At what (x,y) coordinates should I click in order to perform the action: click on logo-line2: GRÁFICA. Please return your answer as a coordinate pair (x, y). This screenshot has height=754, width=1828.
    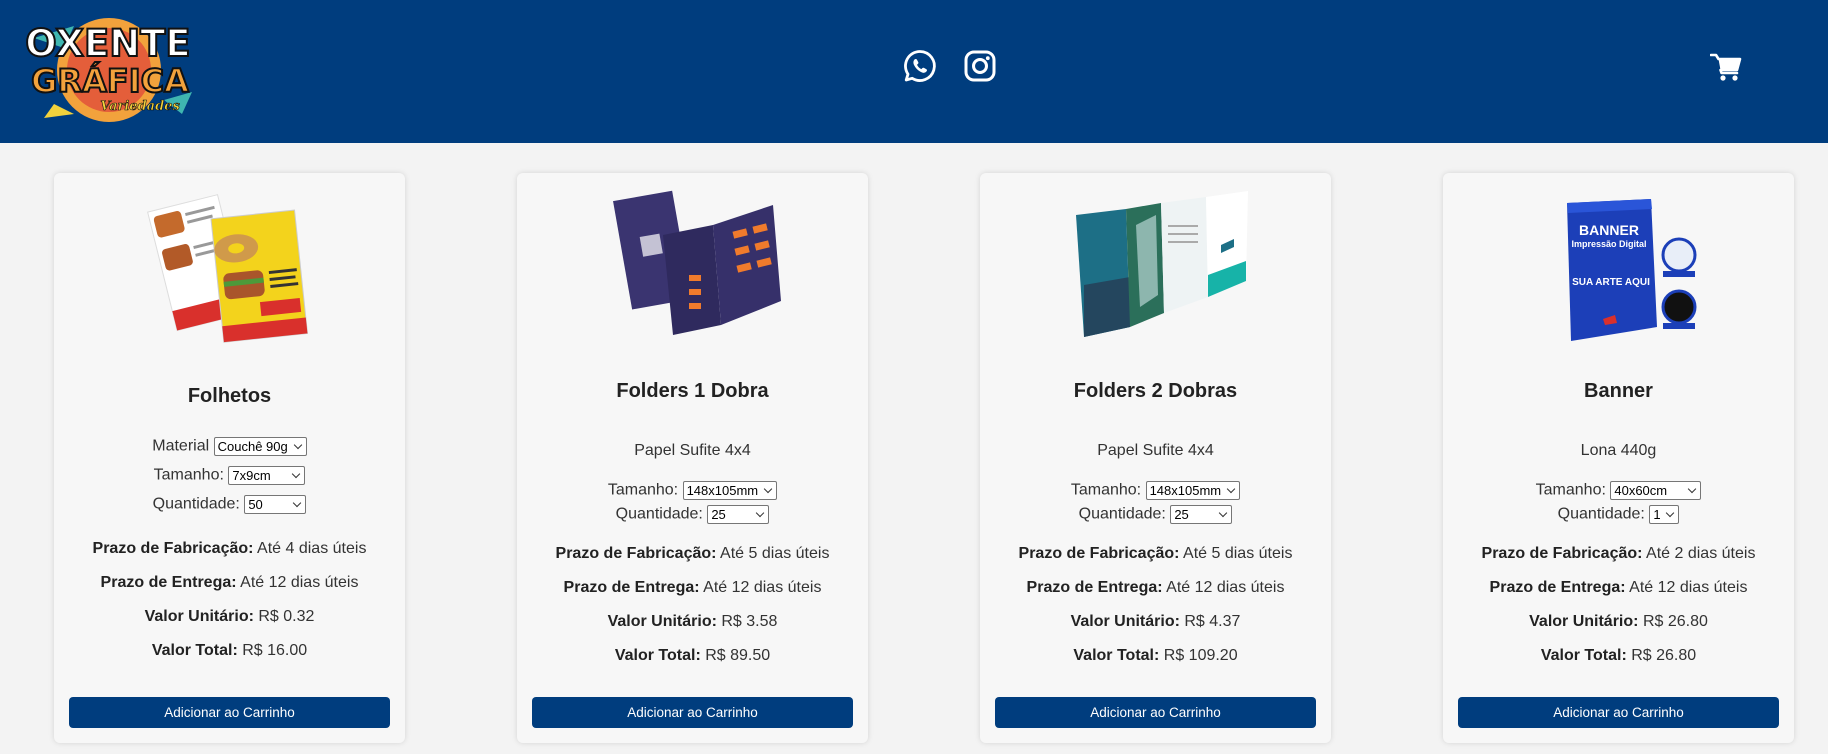
    Looking at the image, I should click on (110, 81).